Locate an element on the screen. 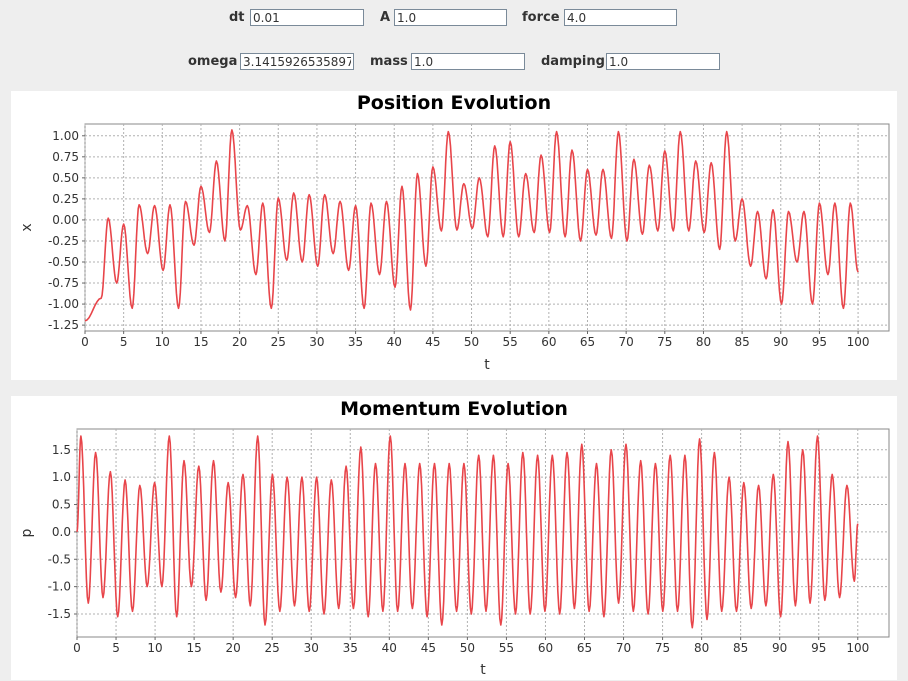 Image resolution: width=908 pixels, height=681 pixels. momentum-x-tick-label: 60 is located at coordinates (545, 648).